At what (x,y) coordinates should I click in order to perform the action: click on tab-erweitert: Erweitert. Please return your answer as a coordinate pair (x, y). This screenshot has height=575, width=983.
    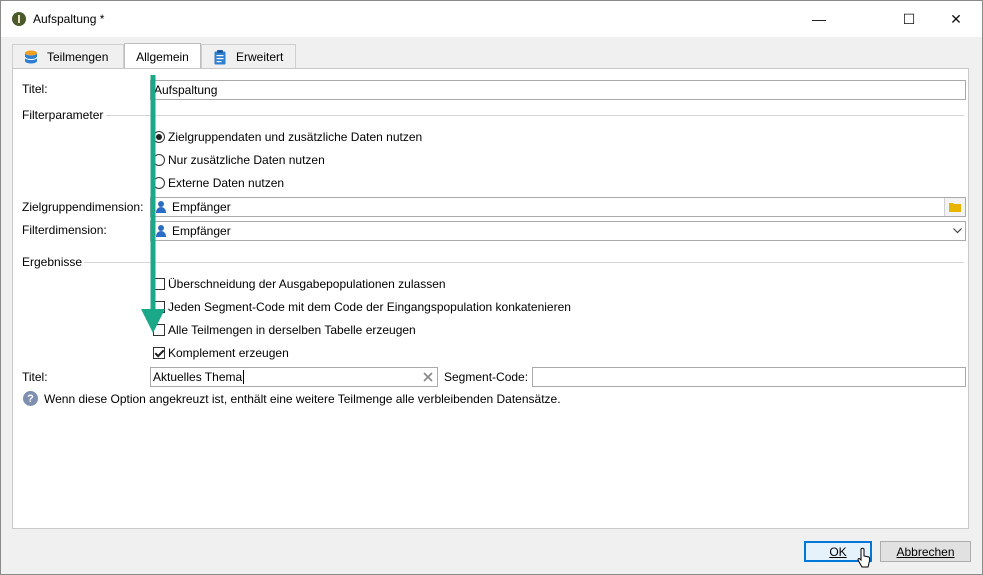
    Looking at the image, I should click on (248, 56).